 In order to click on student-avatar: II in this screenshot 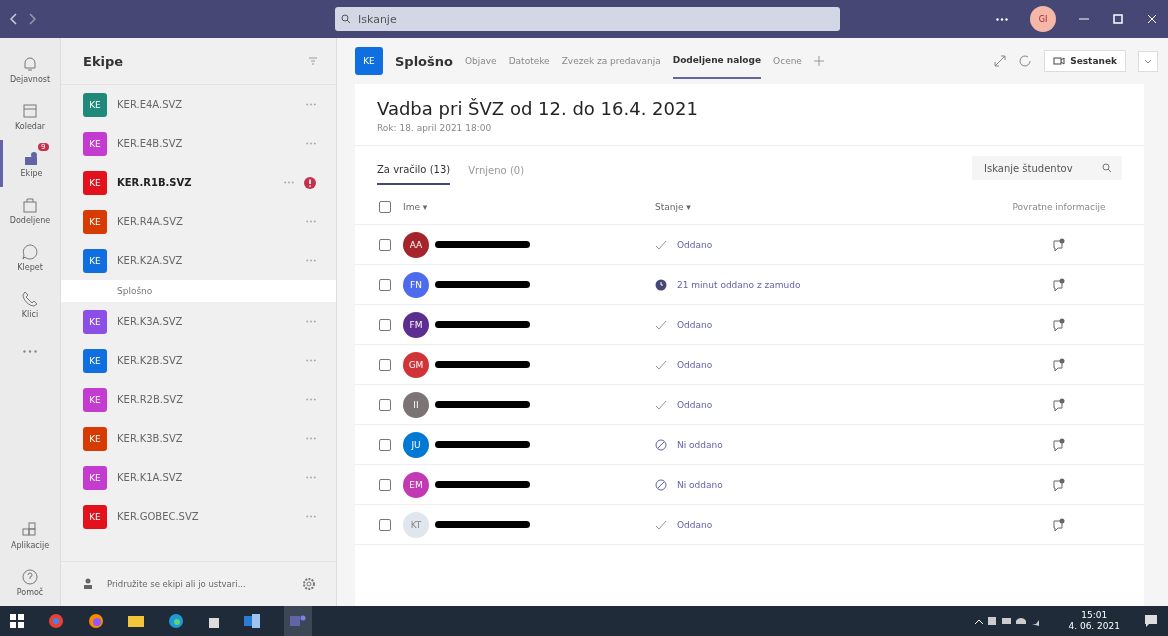, I will do `click(416, 404)`.